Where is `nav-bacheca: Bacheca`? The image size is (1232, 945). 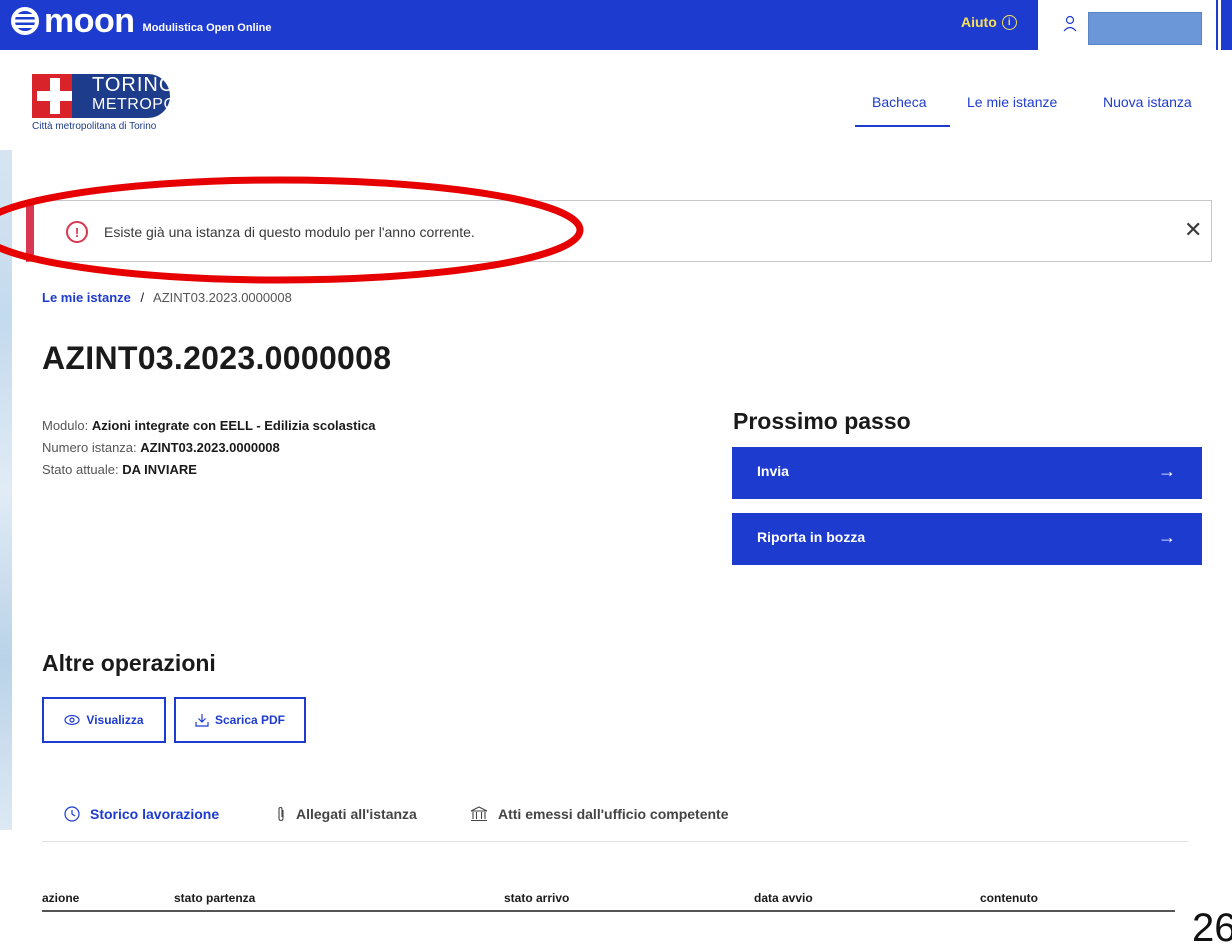
nav-bacheca: Bacheca is located at coordinates (899, 102).